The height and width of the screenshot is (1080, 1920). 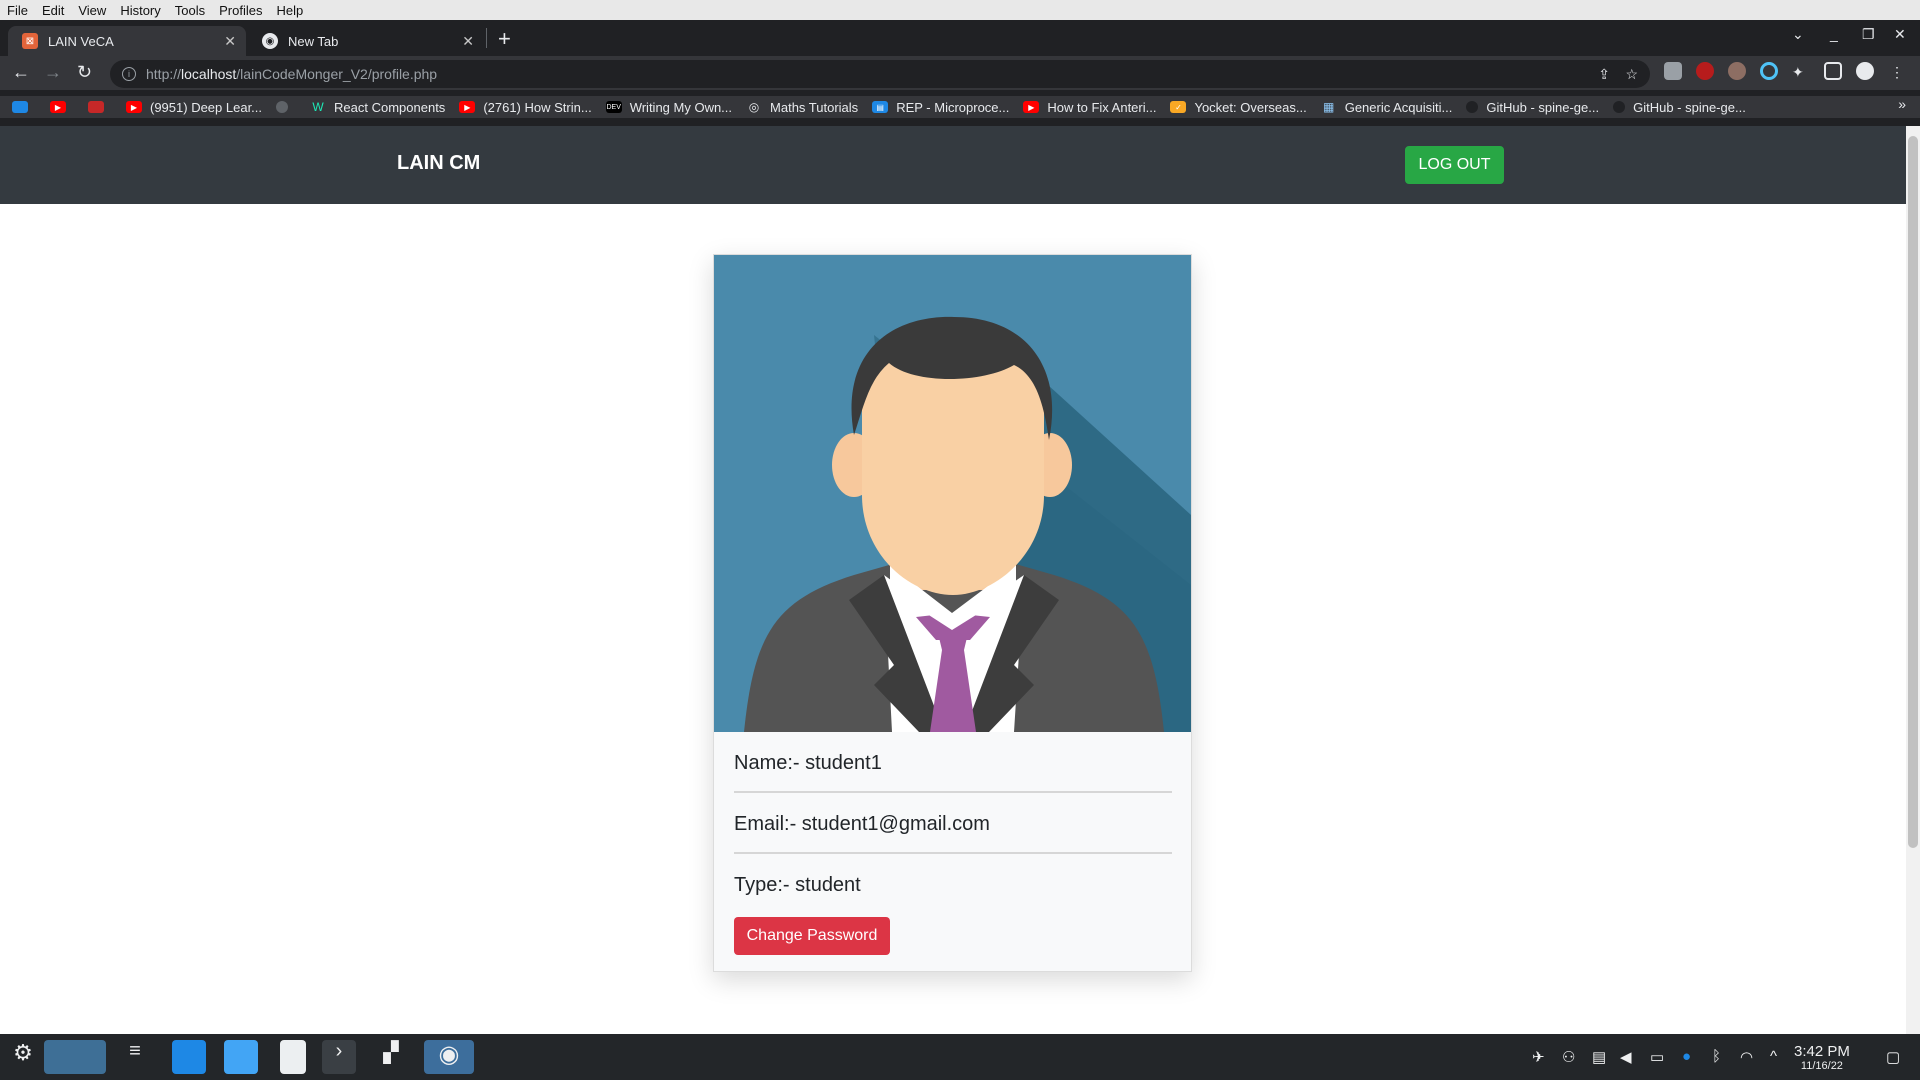 I want to click on browser-tabstrip: ⊠ LAIN VeCA ✕ ◉ New Tab ✕, so click(x=960, y=38).